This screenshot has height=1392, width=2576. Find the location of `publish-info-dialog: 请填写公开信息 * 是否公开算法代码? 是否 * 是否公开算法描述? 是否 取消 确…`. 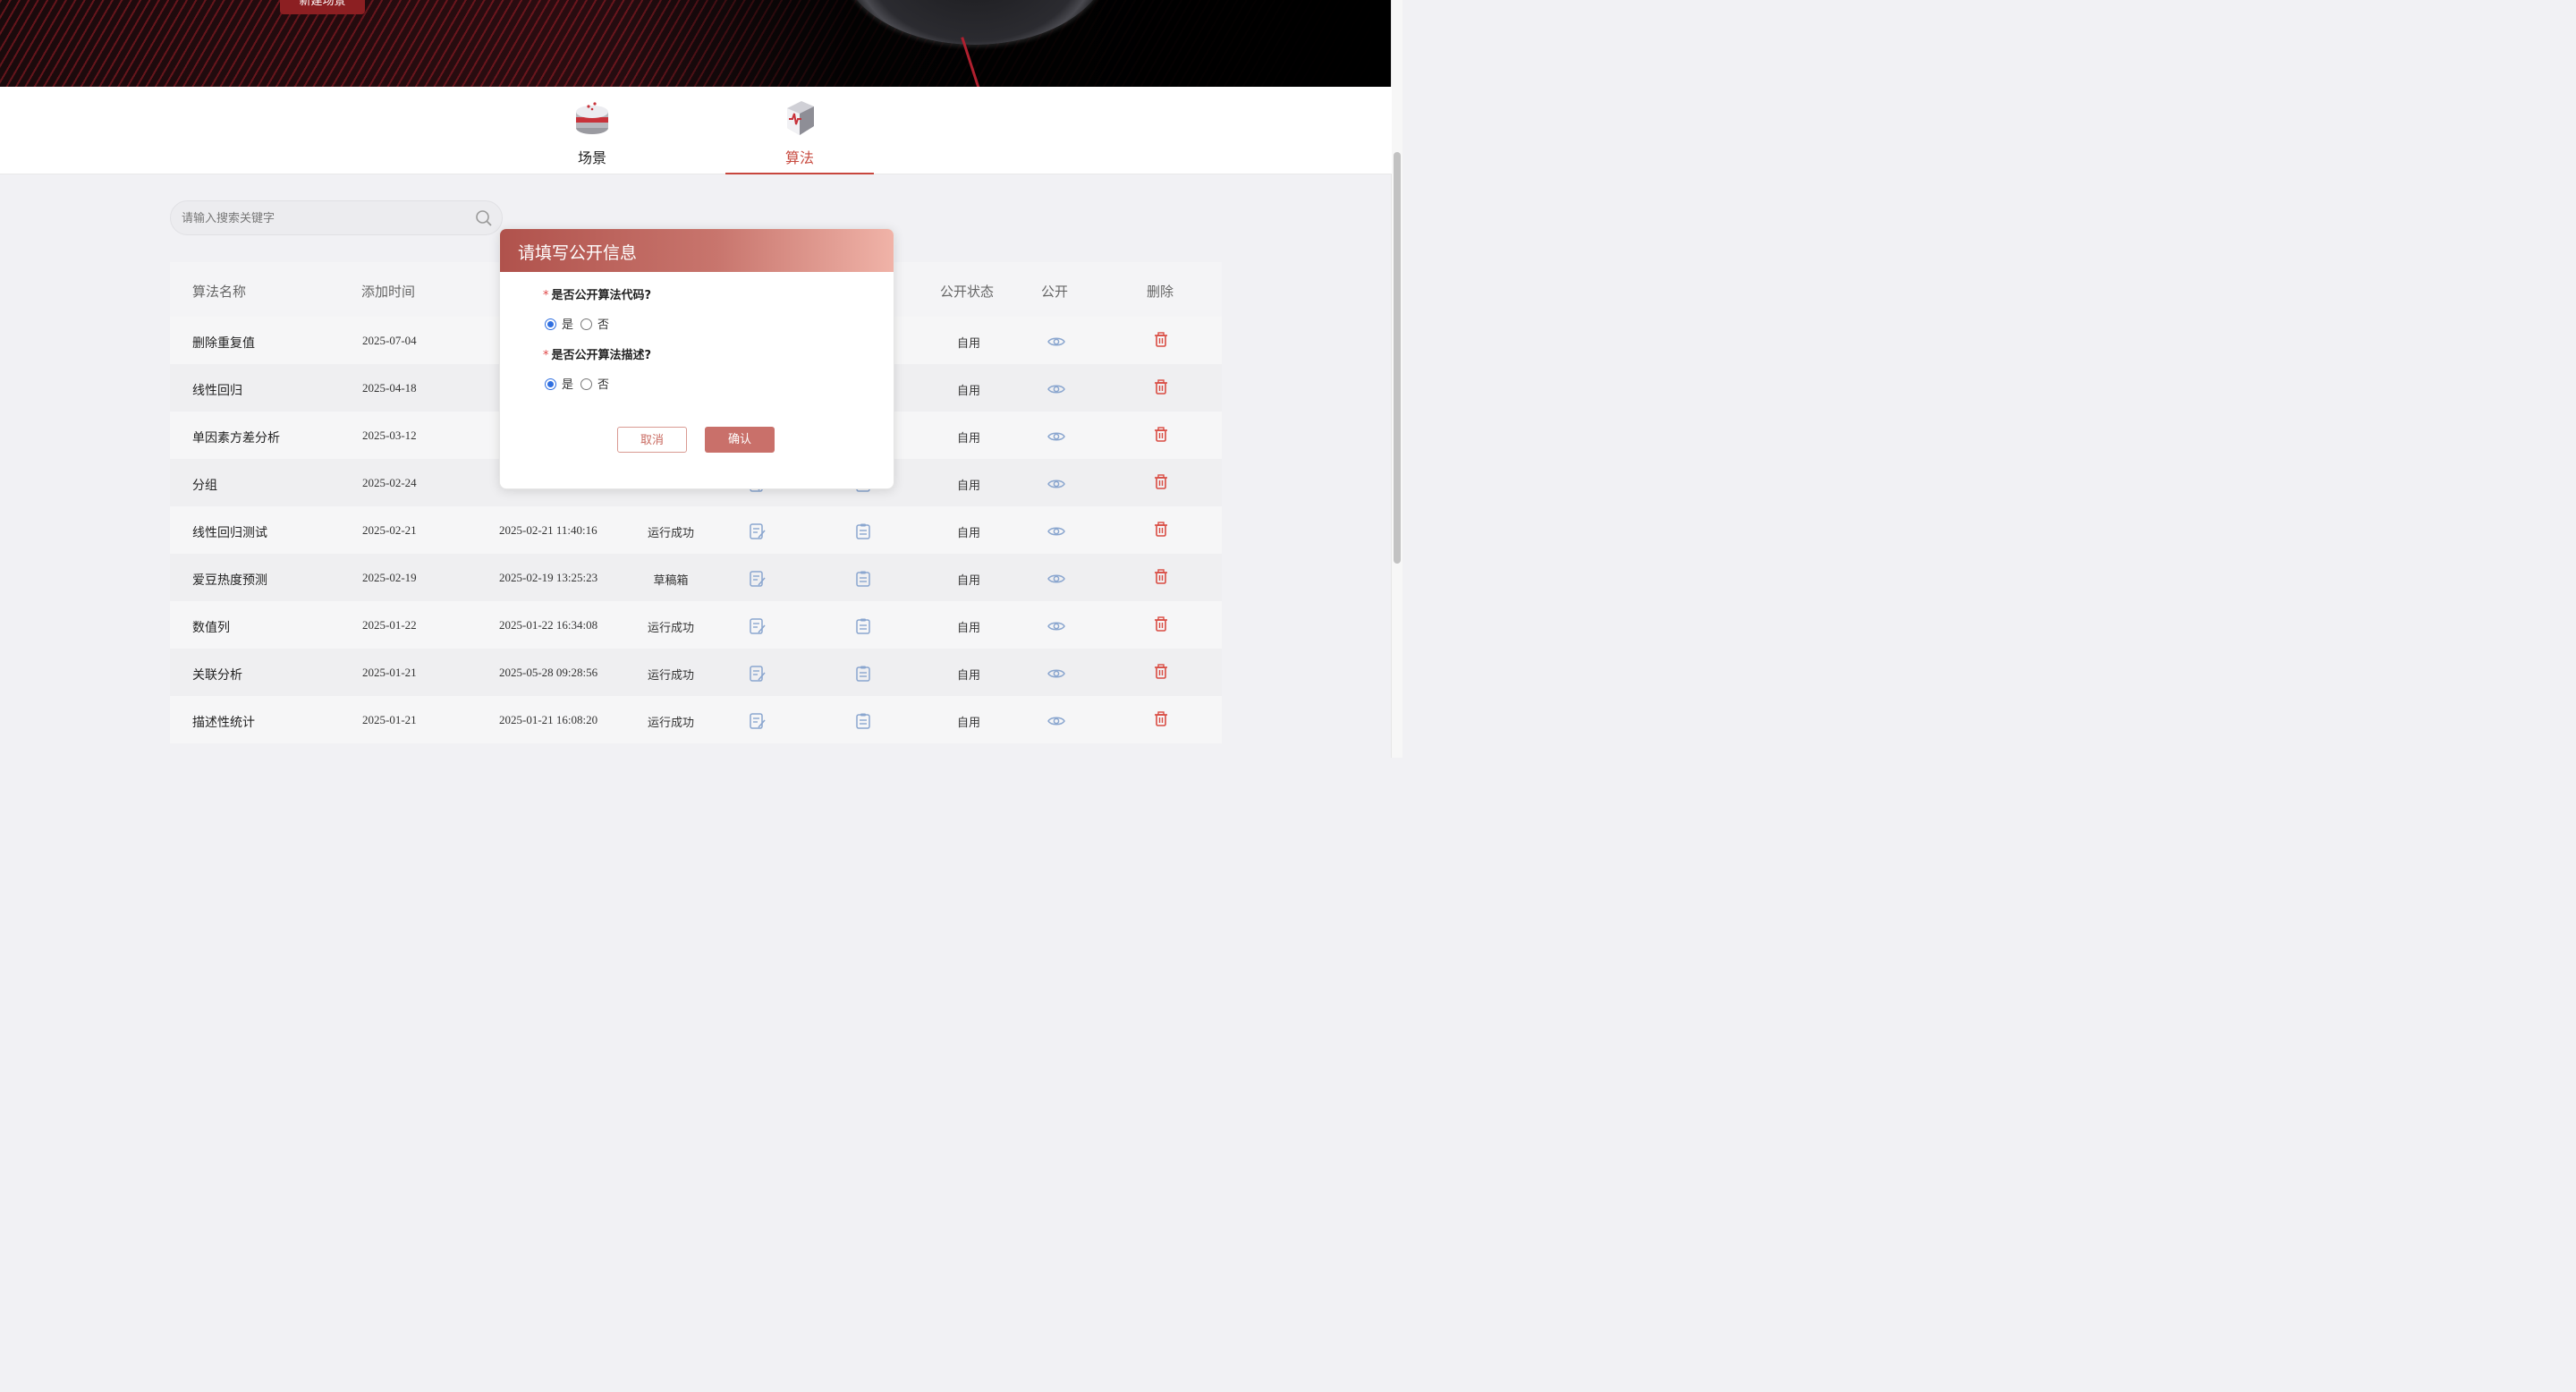

publish-info-dialog: 请填写公开信息 * 是否公开算法代码? 是否 * 是否公开算法描述? 是否 取消 确… is located at coordinates (696, 358).